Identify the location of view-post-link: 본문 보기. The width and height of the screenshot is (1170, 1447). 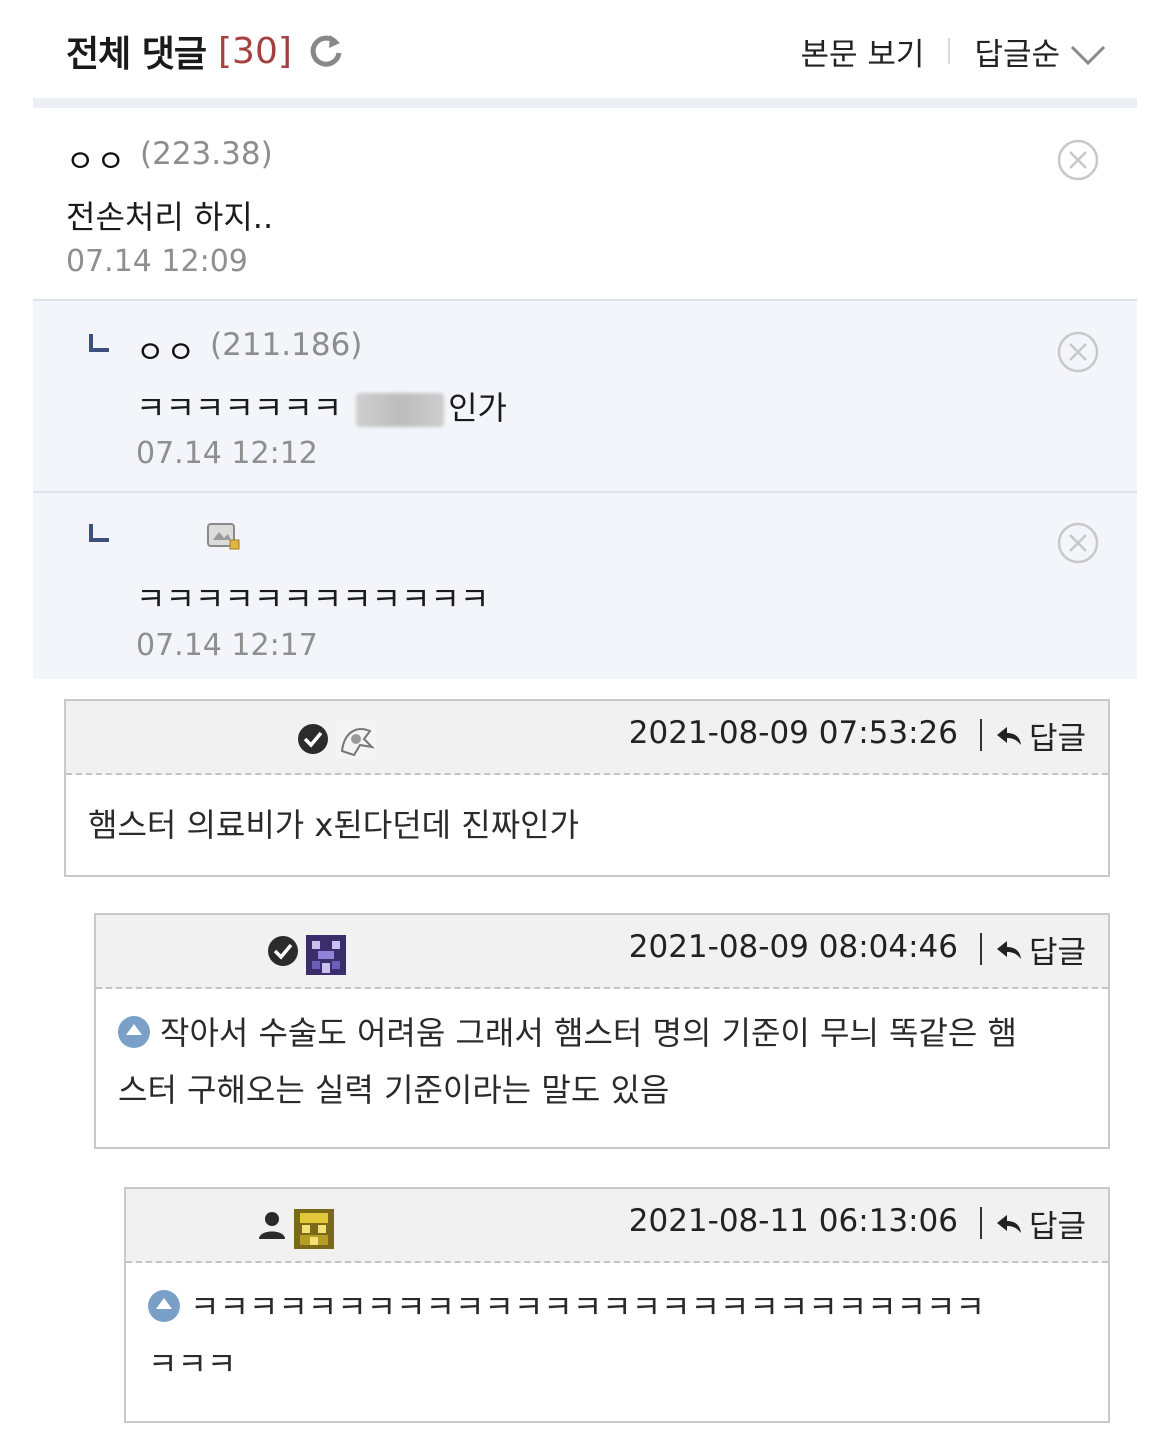
(863, 51).